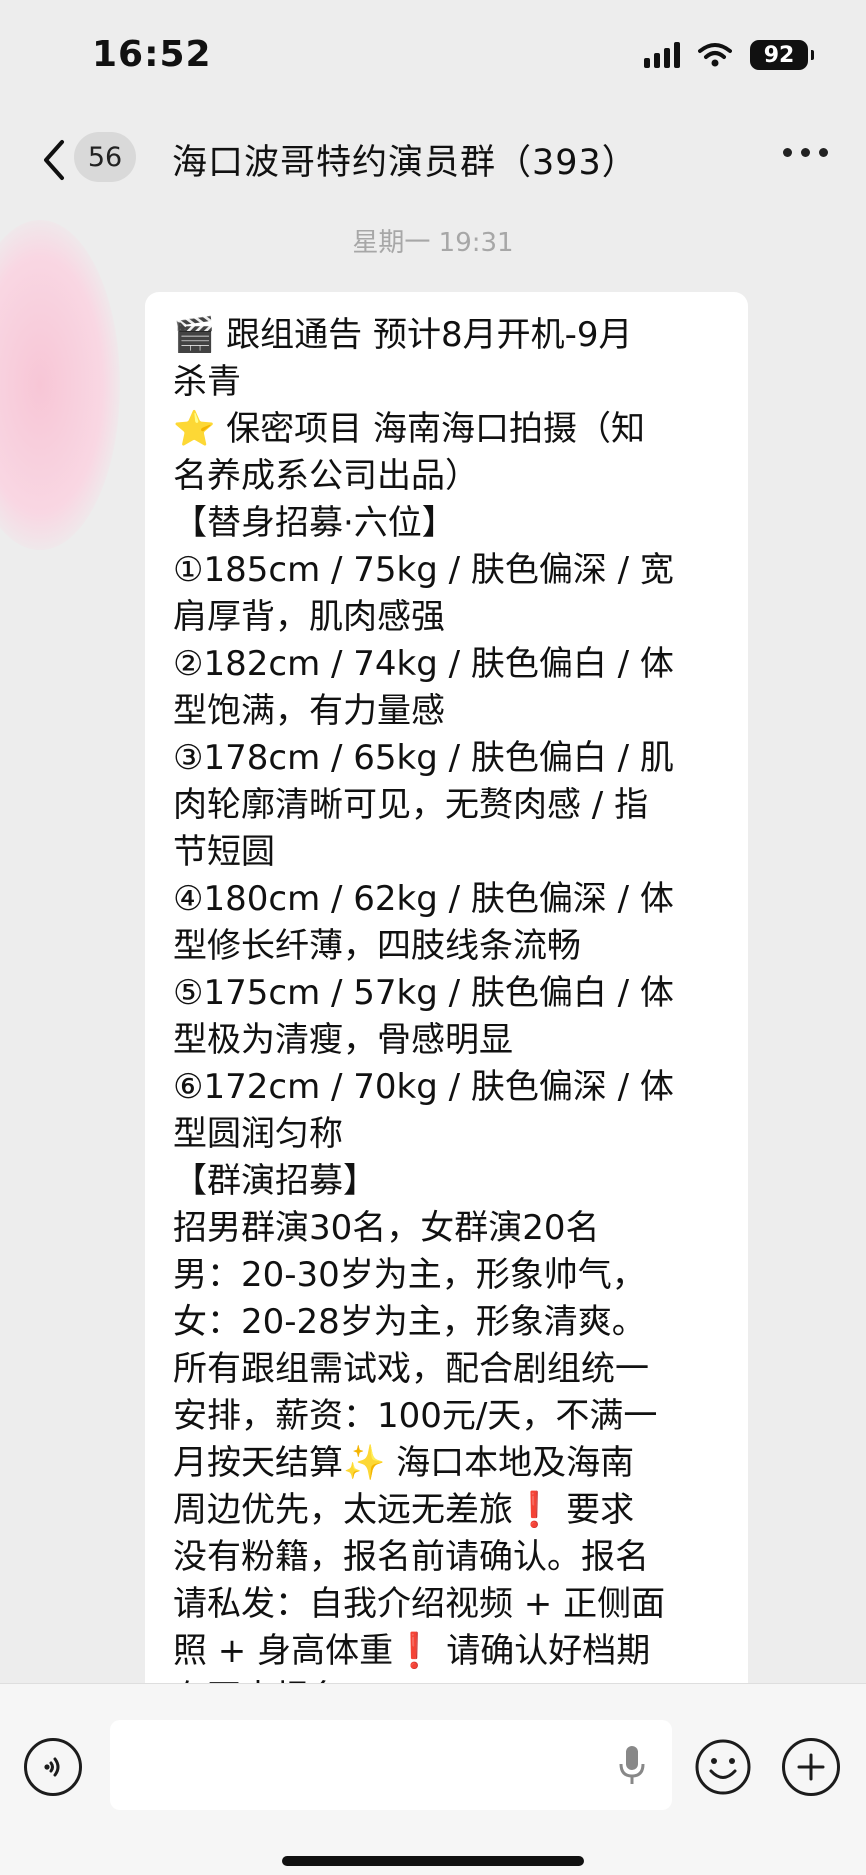  Describe the element at coordinates (415, 1416) in the screenshot. I see `message-line: 安排，薪资：100元/天，不满一` at that location.